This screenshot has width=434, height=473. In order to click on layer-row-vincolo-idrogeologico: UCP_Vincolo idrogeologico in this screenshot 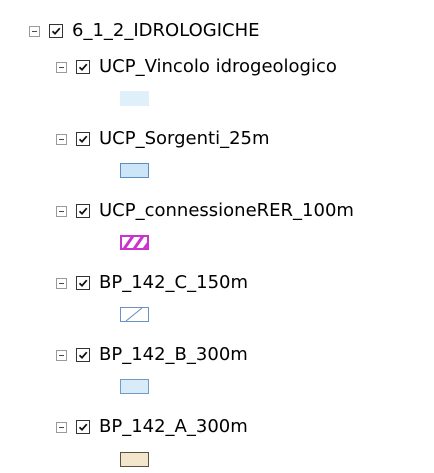, I will do `click(196, 67)`.